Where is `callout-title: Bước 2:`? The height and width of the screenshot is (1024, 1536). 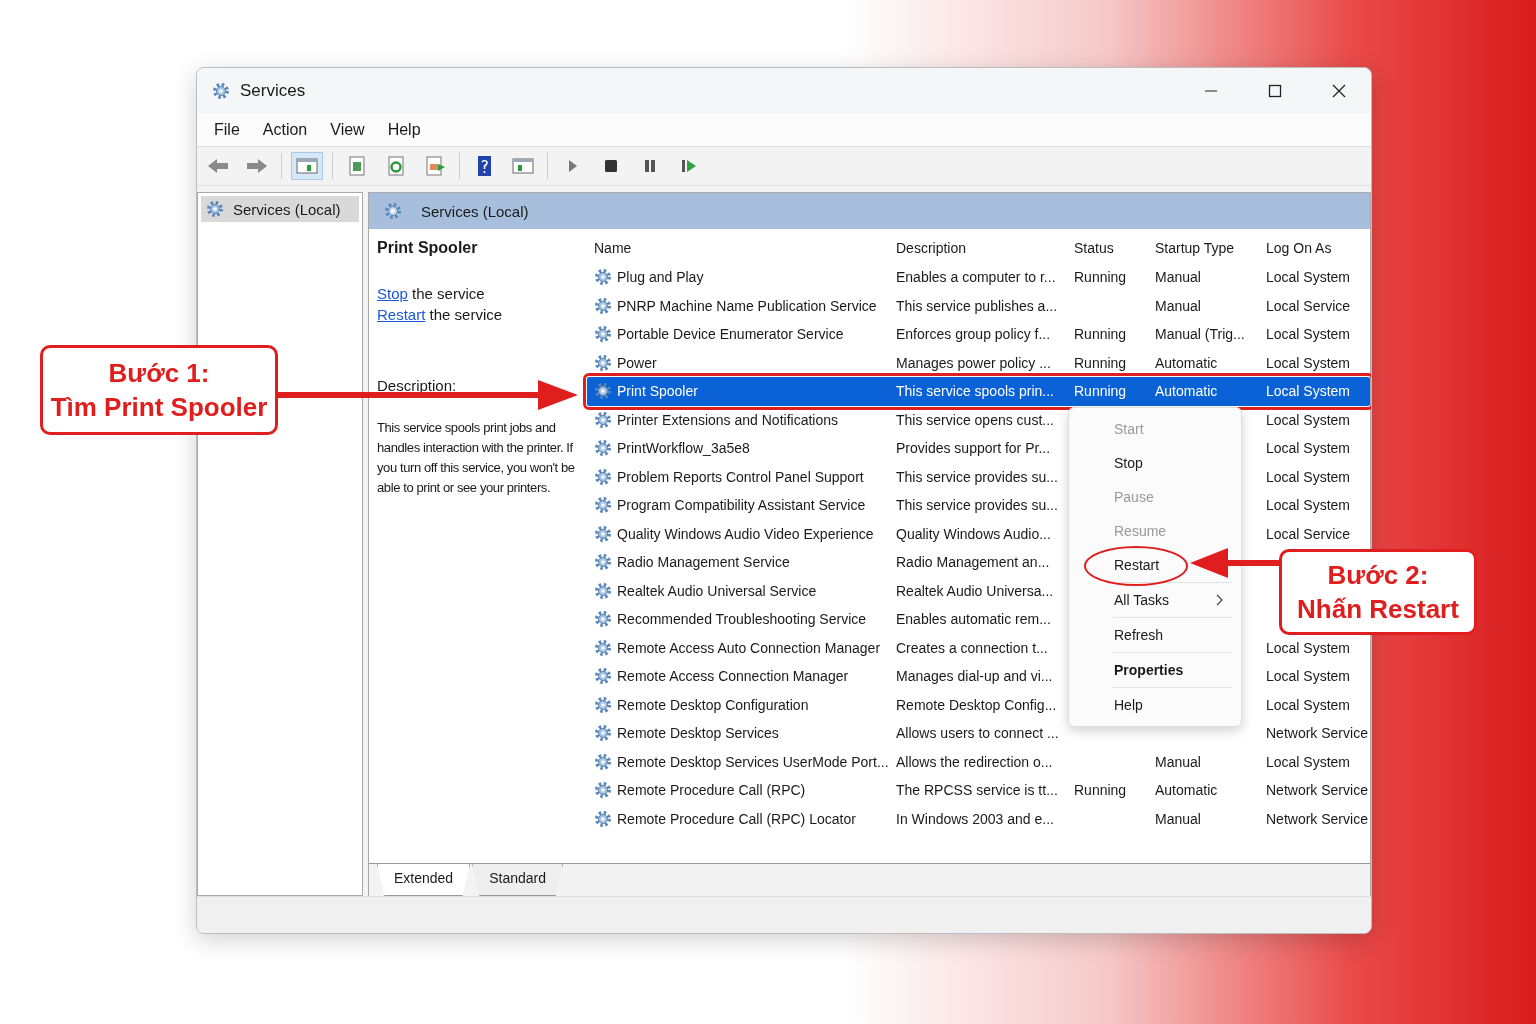
callout-title: Bước 2: is located at coordinates (1378, 575).